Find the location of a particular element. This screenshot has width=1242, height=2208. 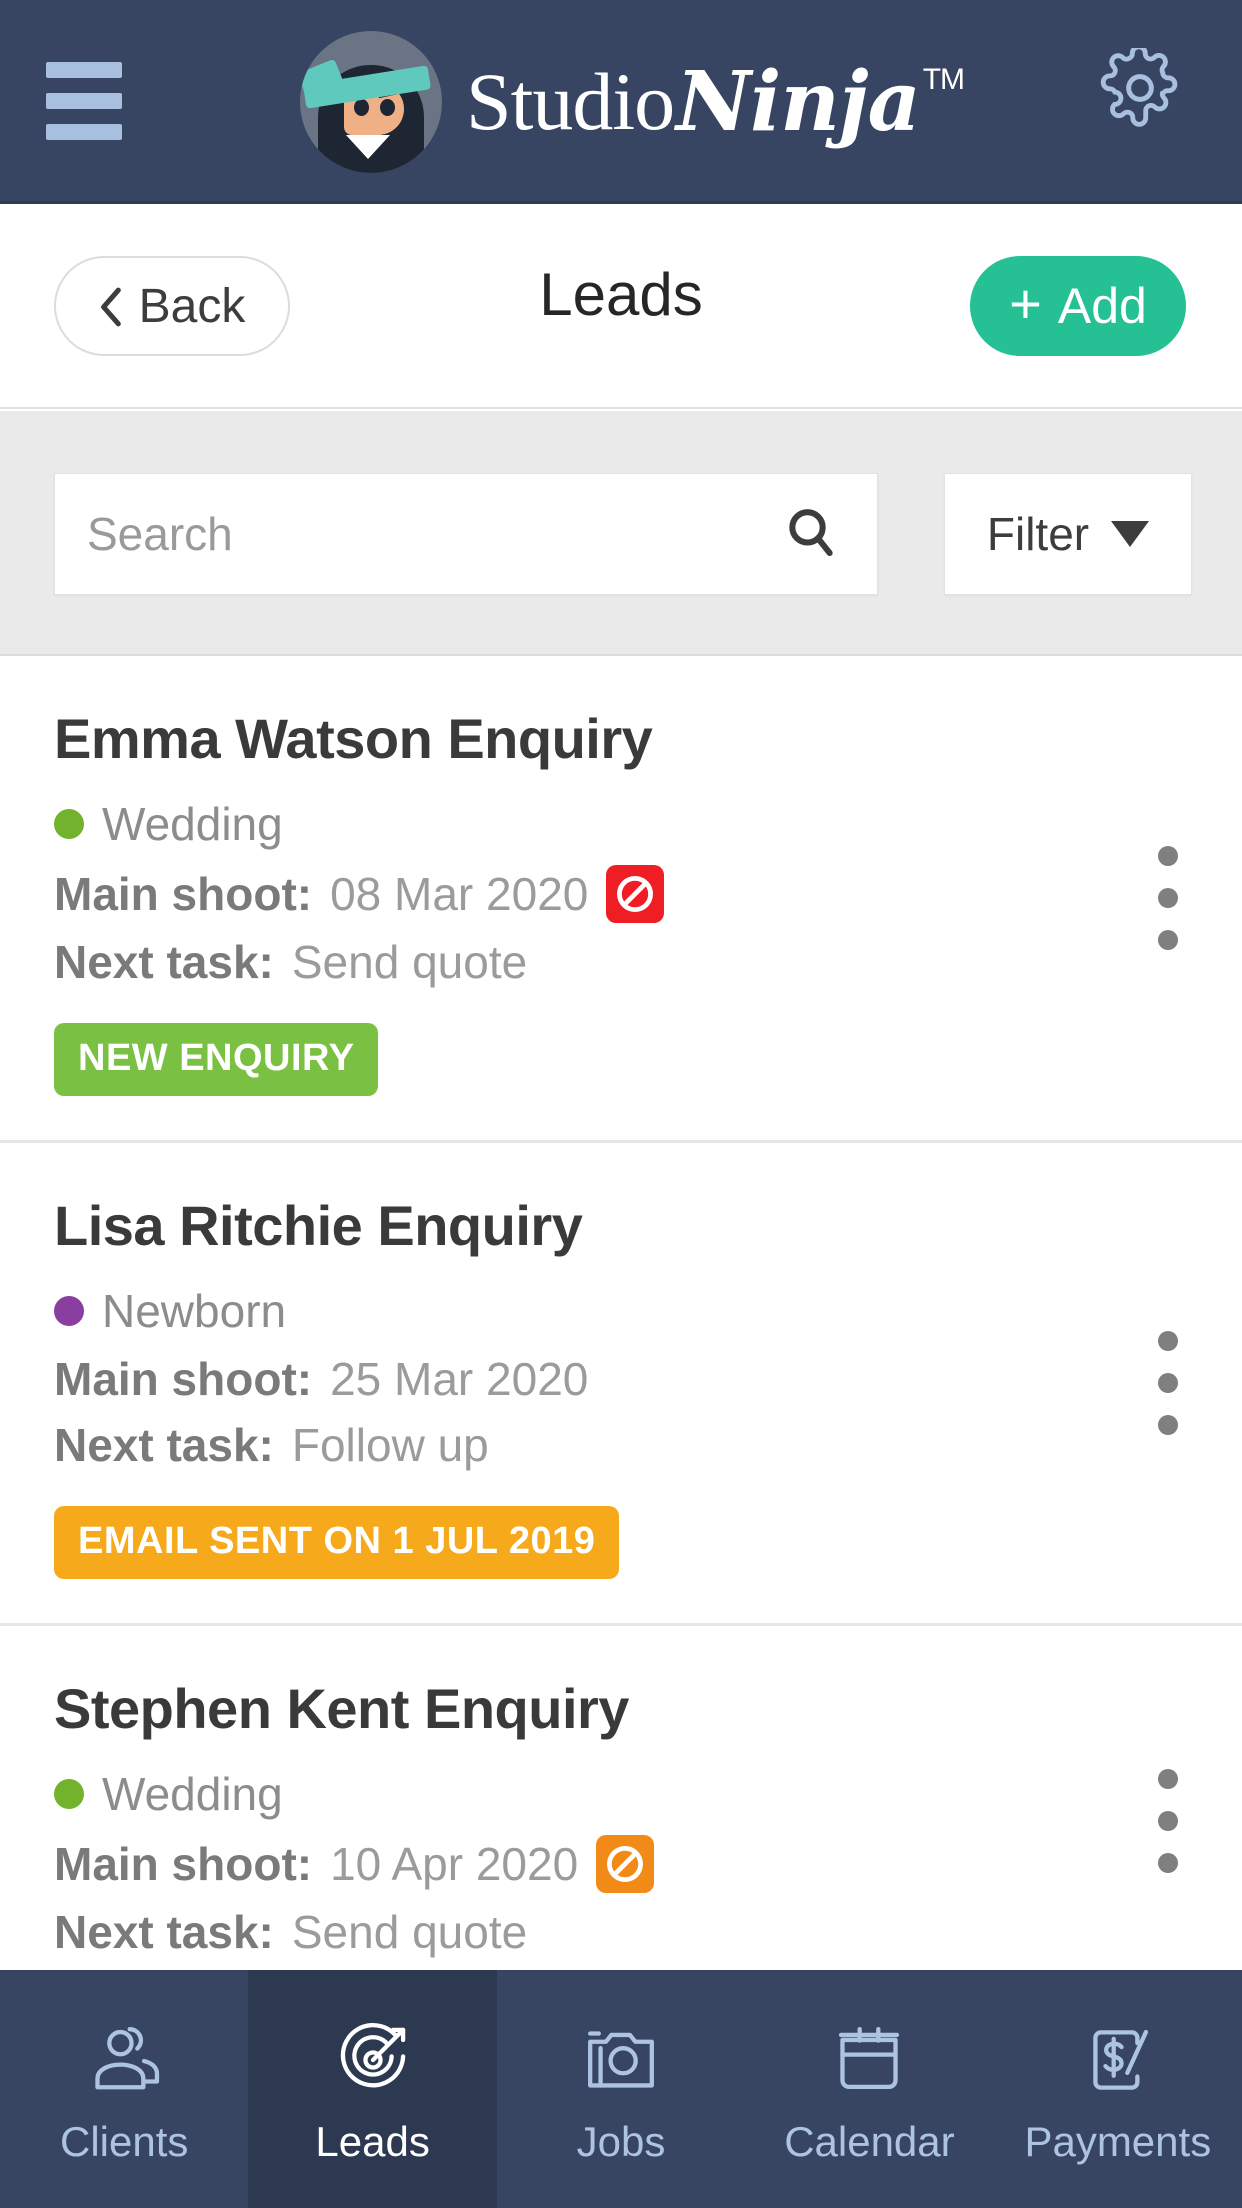

tab-label: Jobs is located at coordinates (621, 2141).